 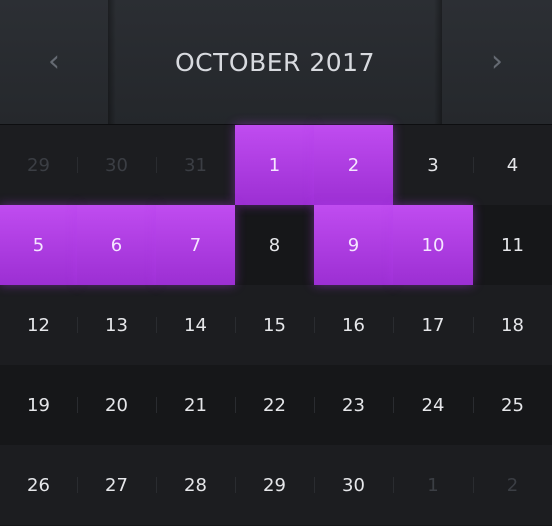 I want to click on calendar-day: 15, so click(x=275, y=325).